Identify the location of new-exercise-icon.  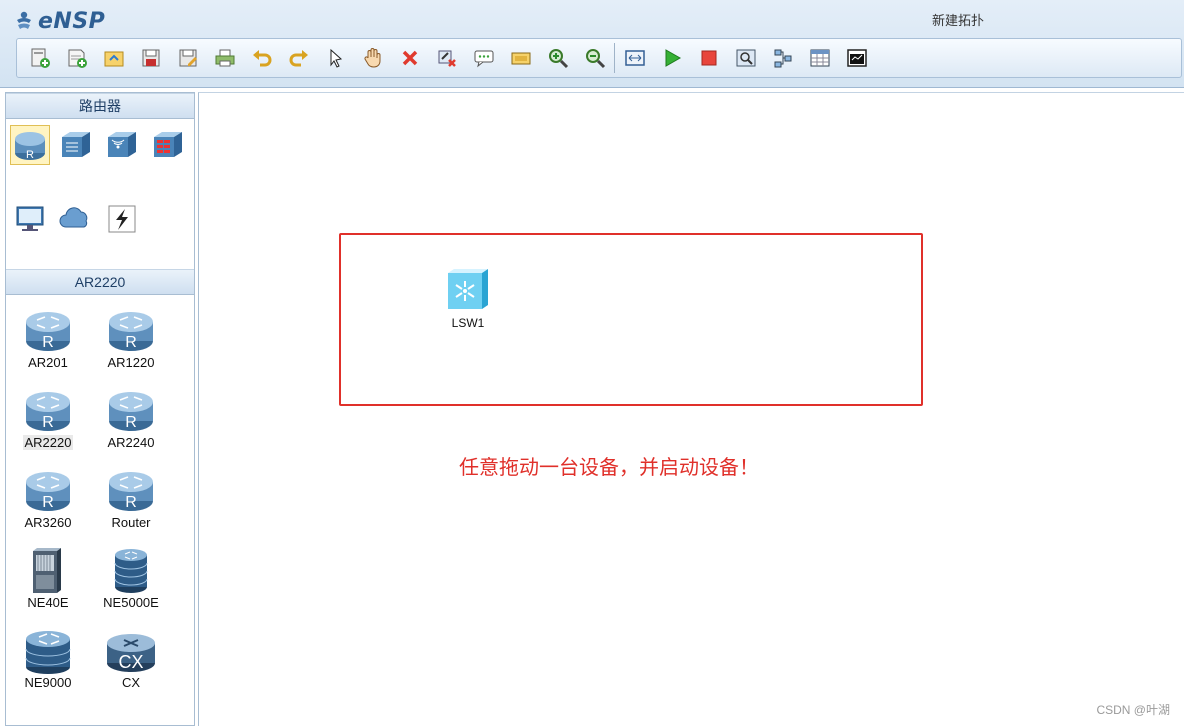
(76, 58).